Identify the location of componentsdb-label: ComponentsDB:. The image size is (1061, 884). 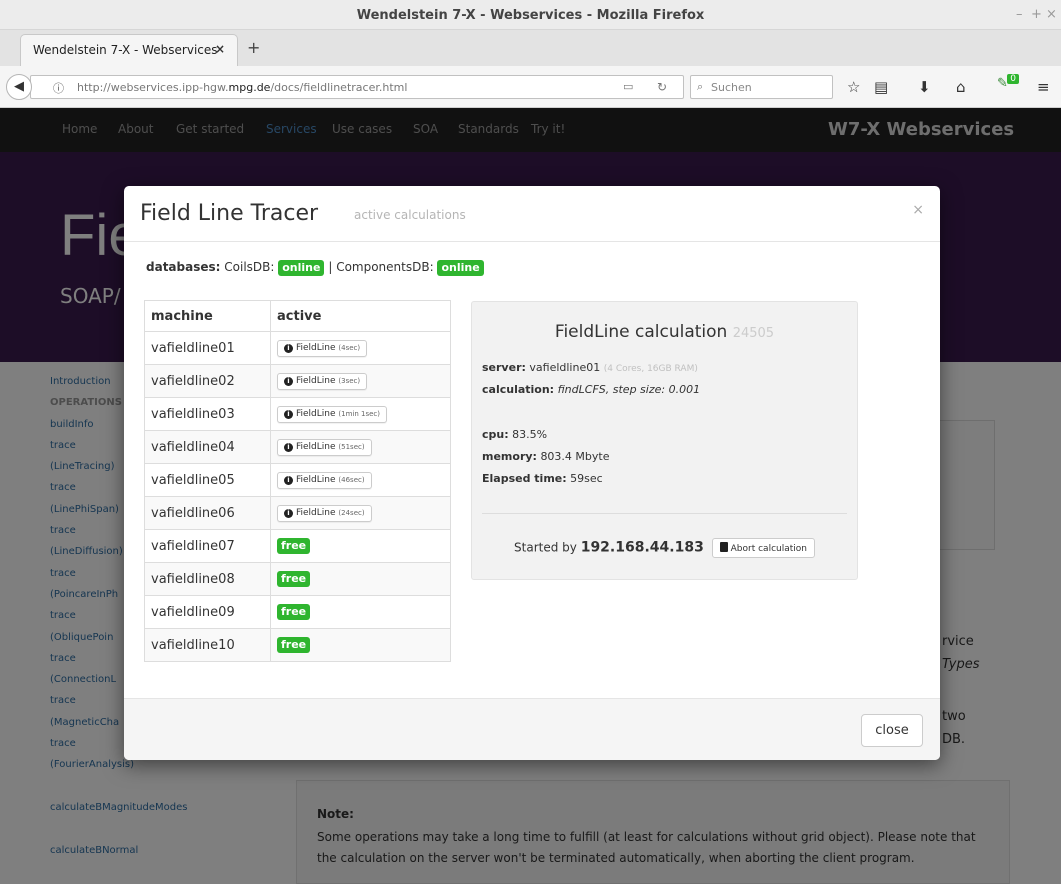
(385, 267).